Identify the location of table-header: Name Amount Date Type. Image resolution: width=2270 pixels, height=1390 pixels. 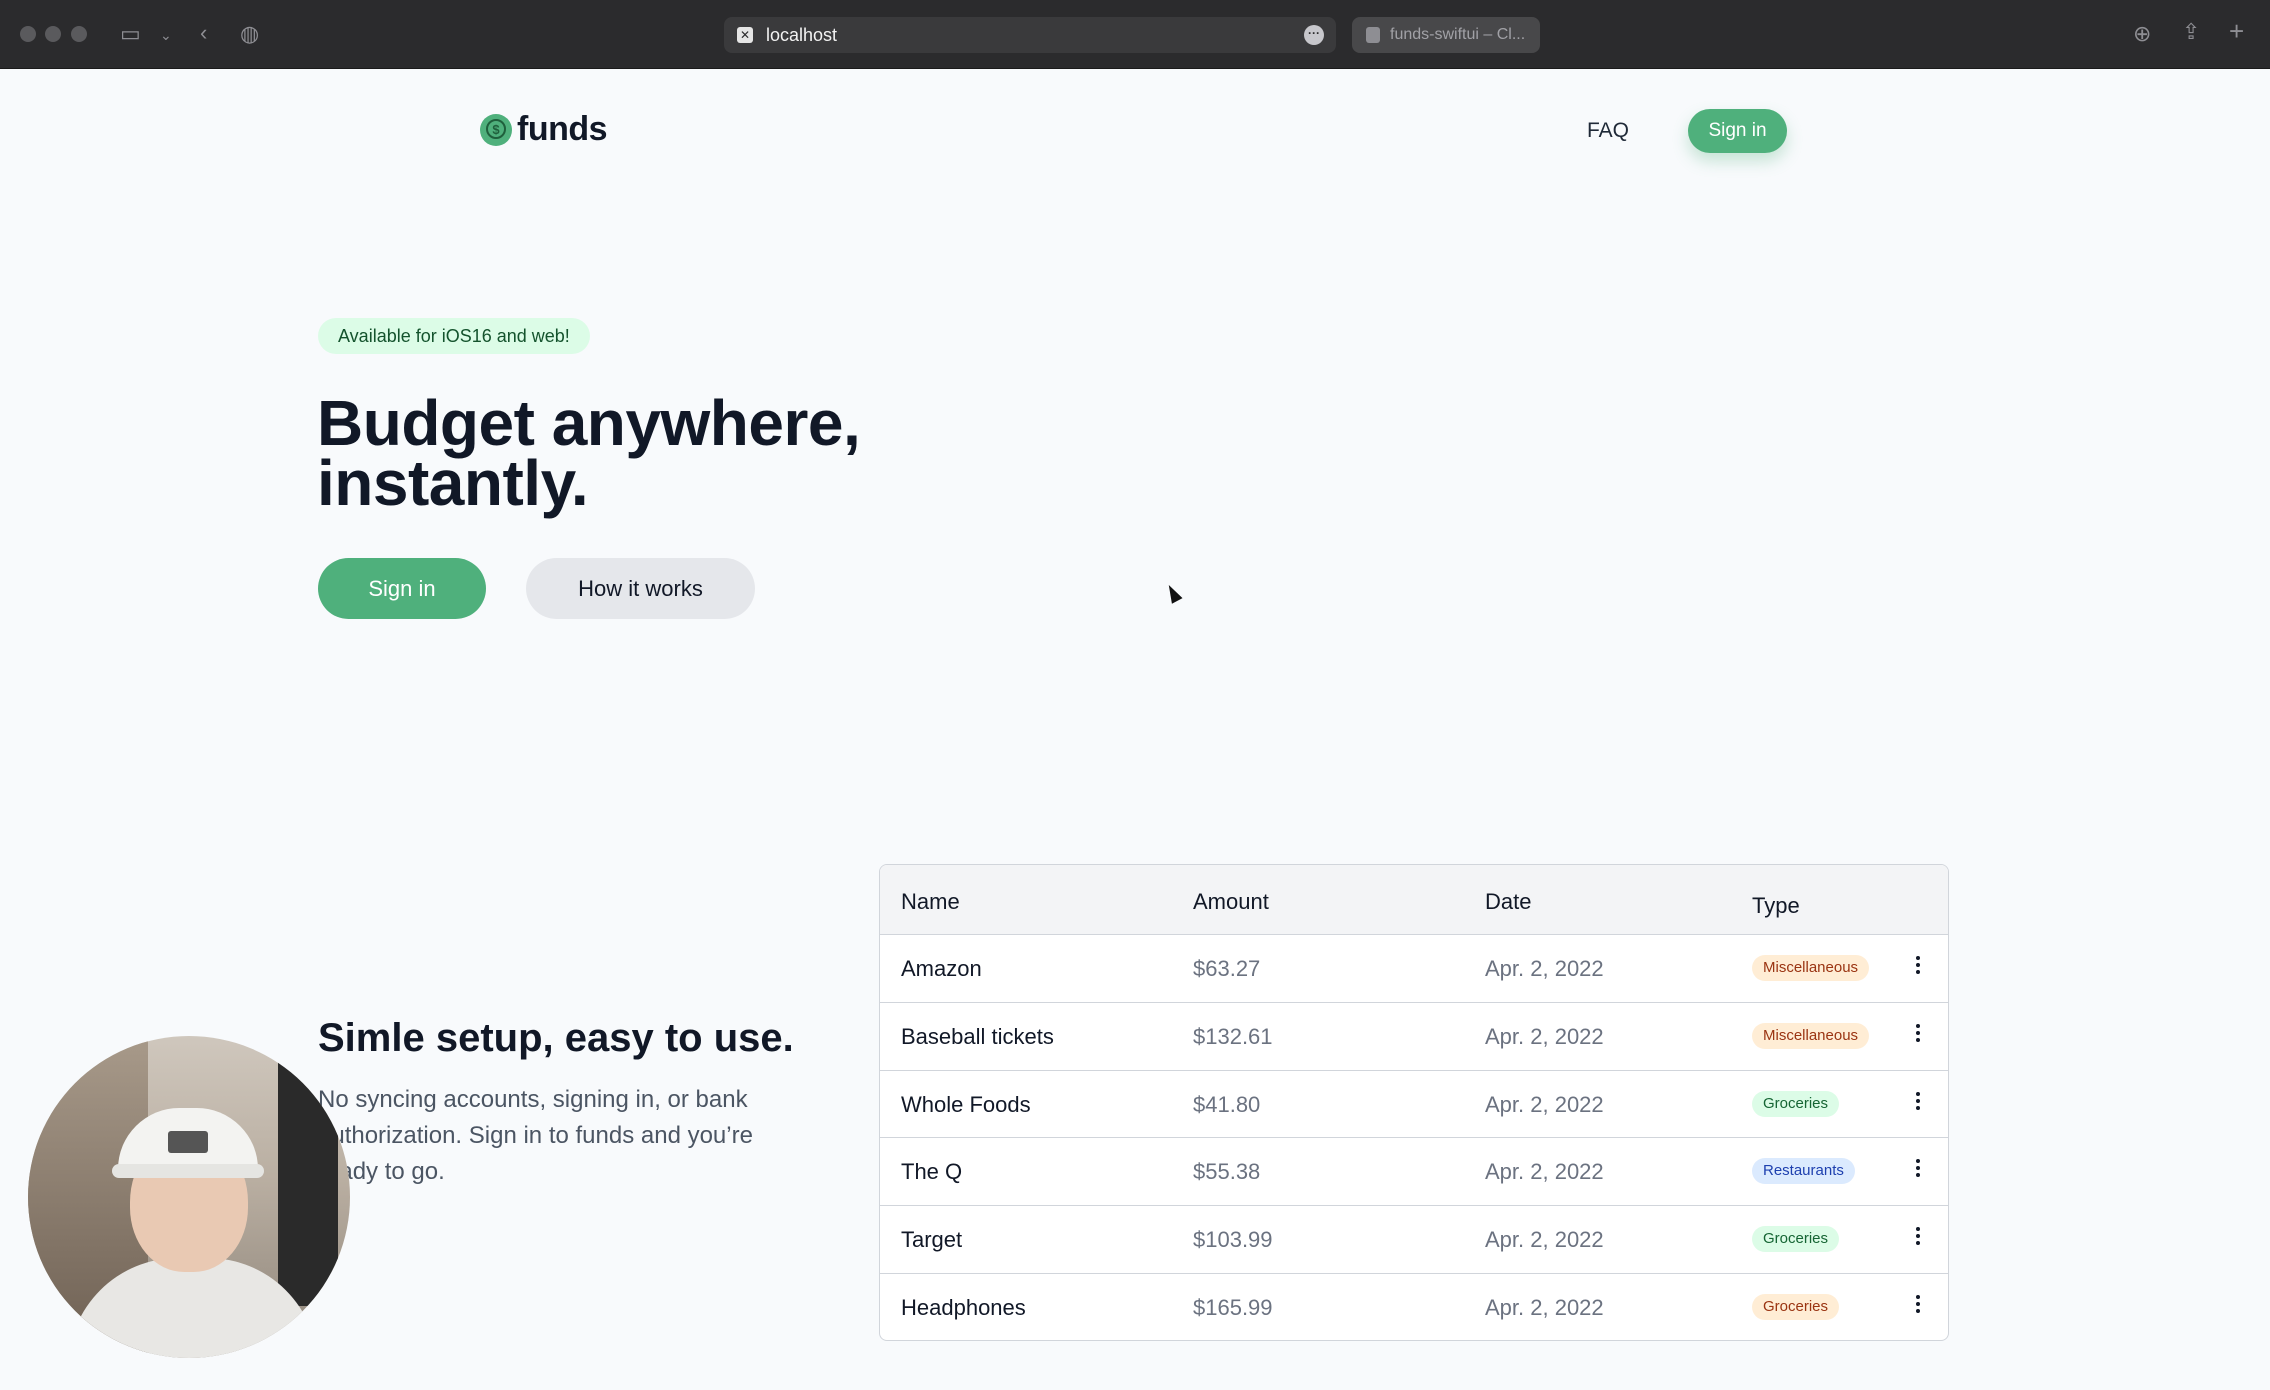
(1414, 900).